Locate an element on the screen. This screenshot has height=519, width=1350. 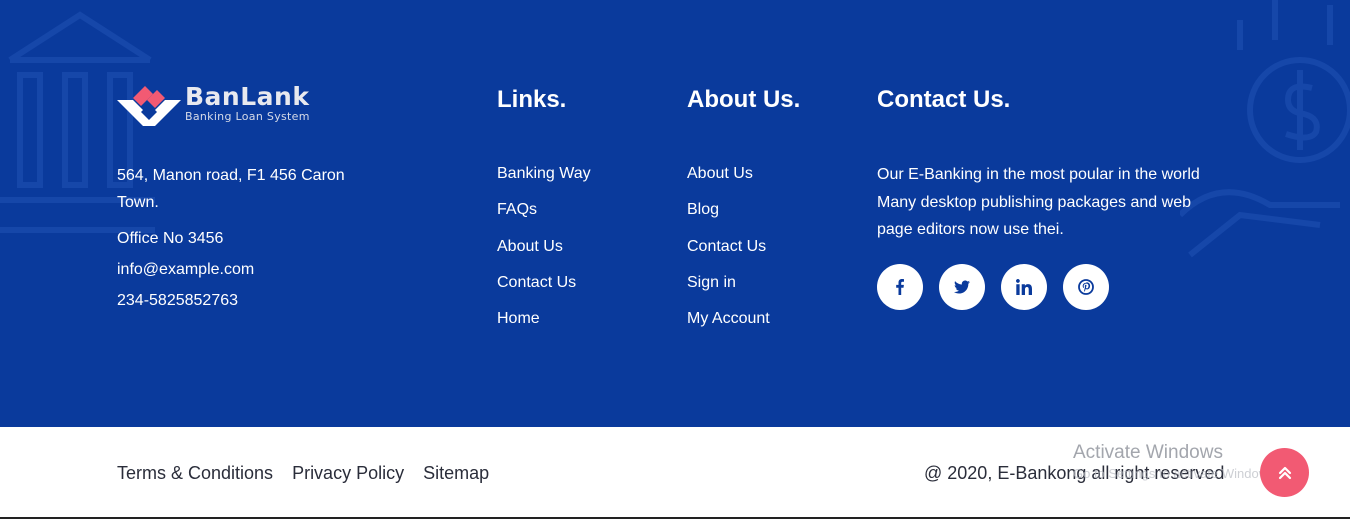
address-text: 564, Manon road, F1 456 Caron Town. is located at coordinates (231, 189).